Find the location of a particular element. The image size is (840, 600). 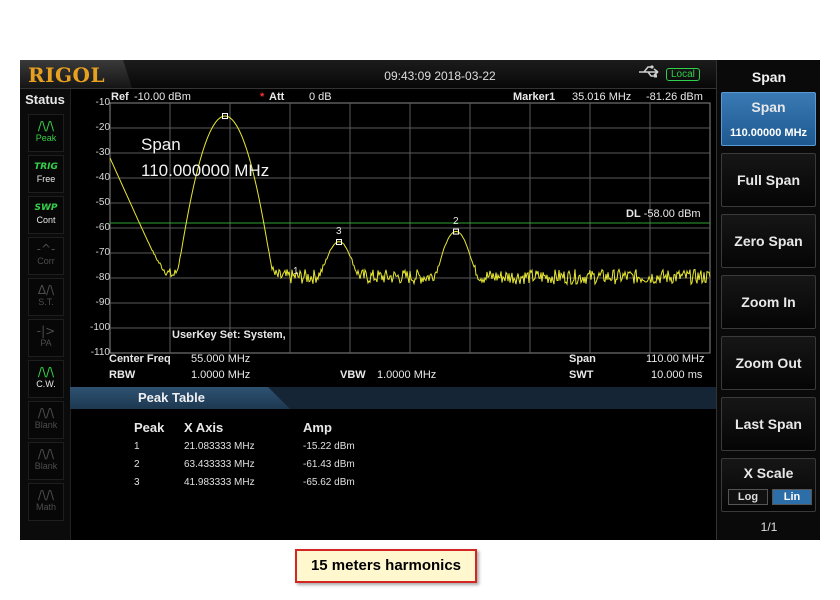

full-span-button: Full Span is located at coordinates (768, 180).